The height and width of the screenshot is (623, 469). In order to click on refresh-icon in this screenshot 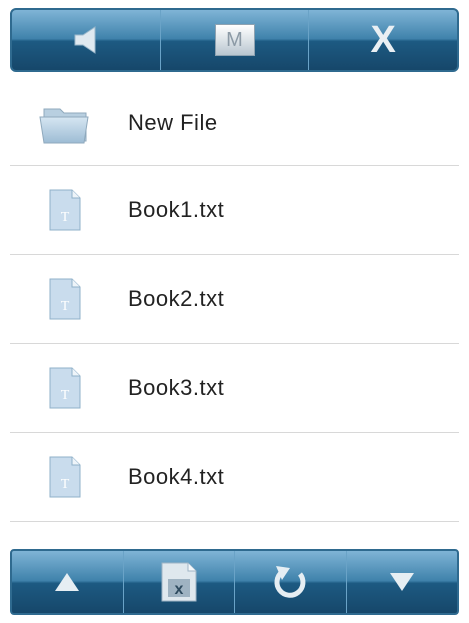, I will do `click(290, 582)`.